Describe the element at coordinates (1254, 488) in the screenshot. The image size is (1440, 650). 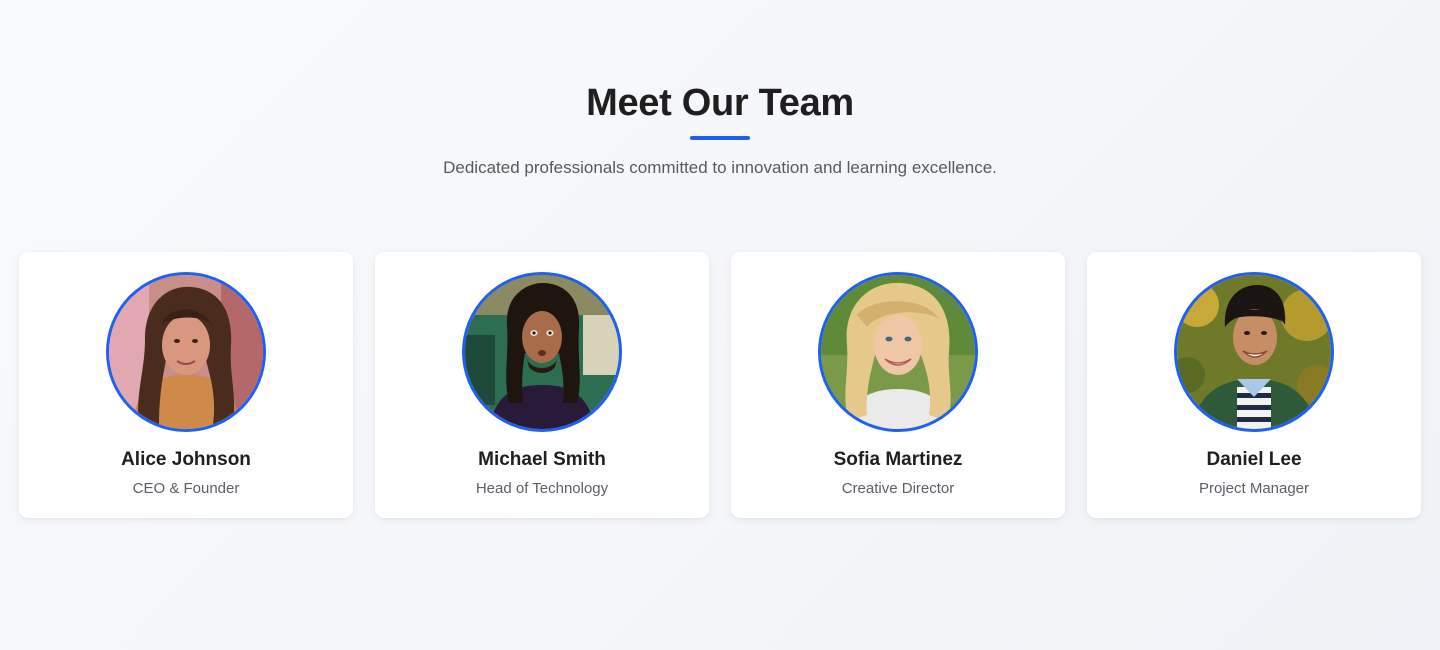
I see `member-role: Project Manager` at that location.